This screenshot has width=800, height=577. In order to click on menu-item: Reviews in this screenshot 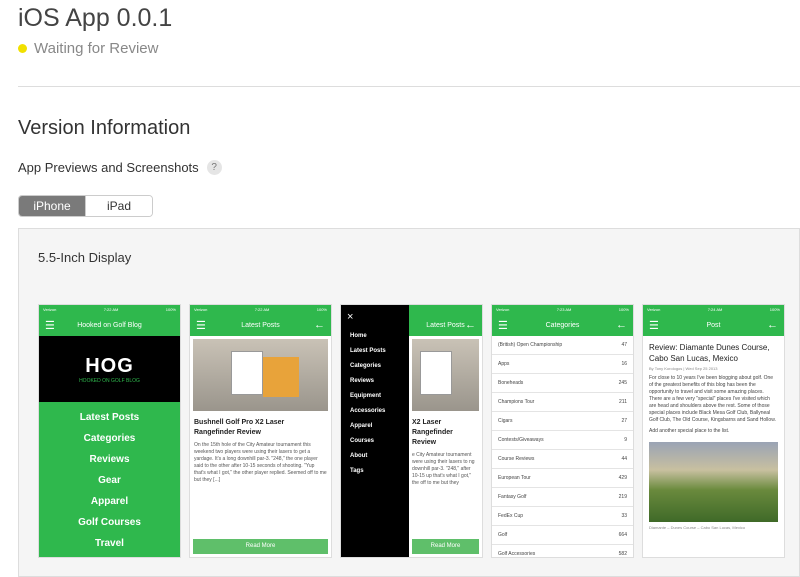, I will do `click(109, 459)`.